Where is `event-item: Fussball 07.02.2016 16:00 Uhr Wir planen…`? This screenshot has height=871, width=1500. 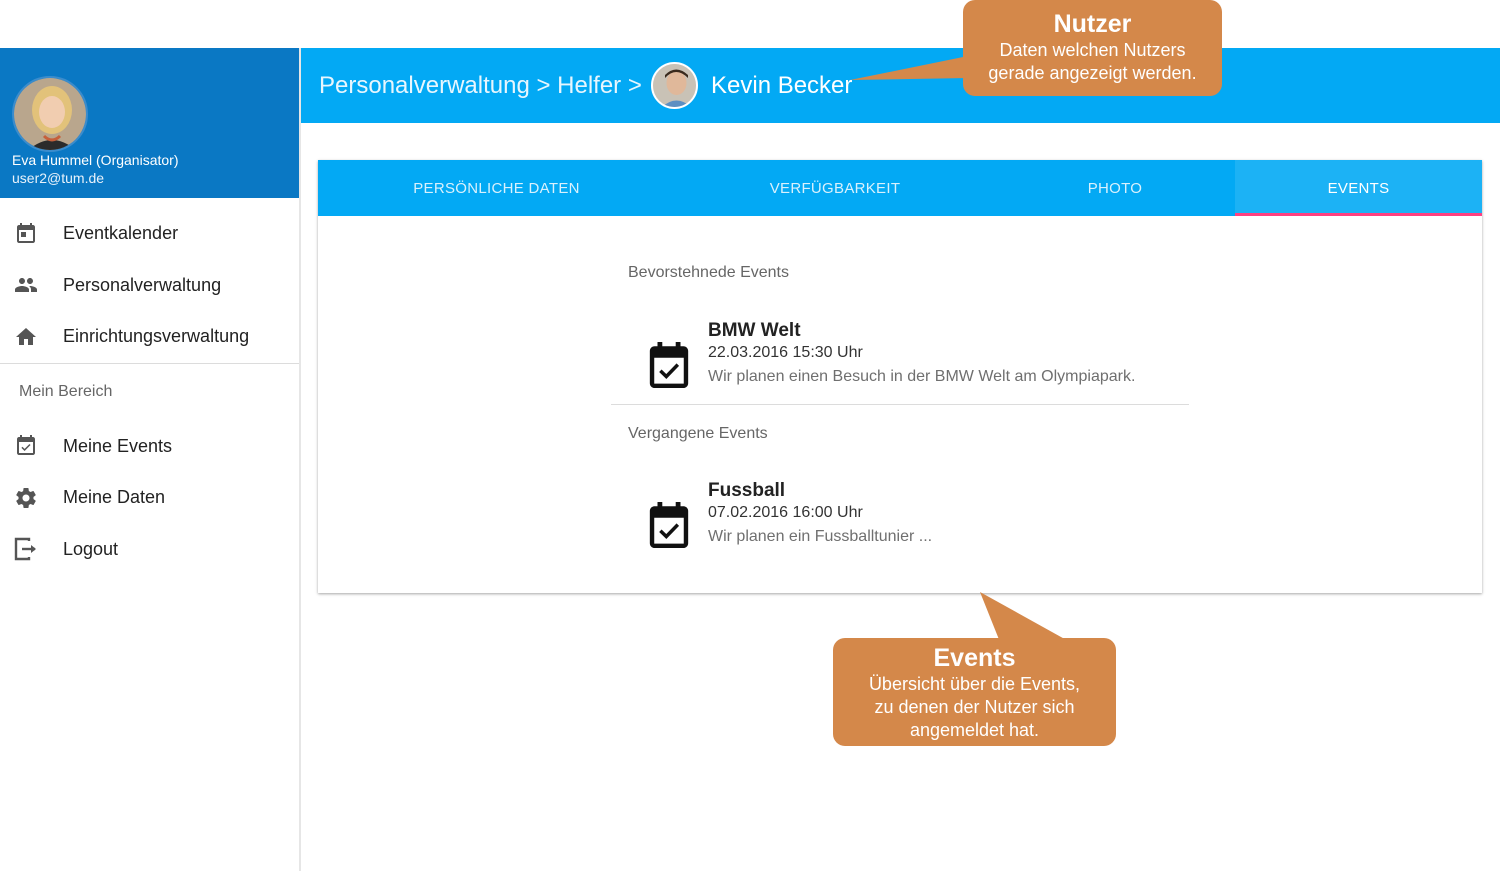 event-item: Fussball 07.02.2016 16:00 Uhr Wir planen… is located at coordinates (918, 520).